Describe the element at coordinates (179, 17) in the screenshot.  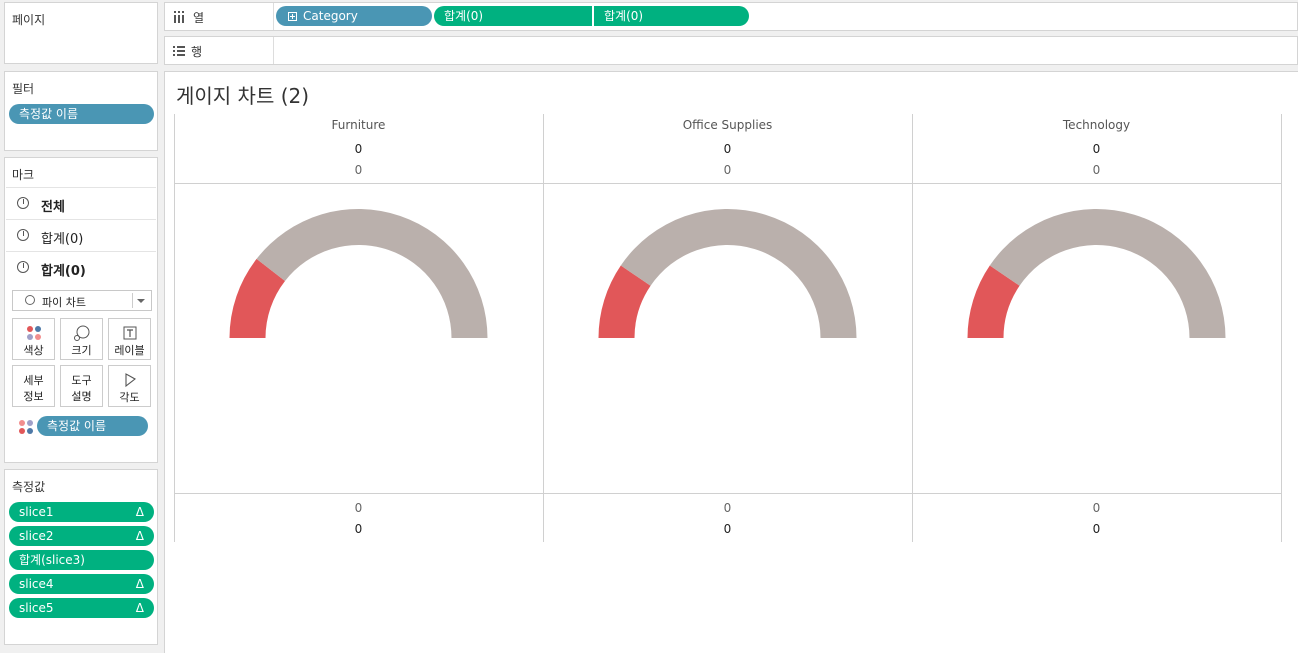
I see `columns-icon` at that location.